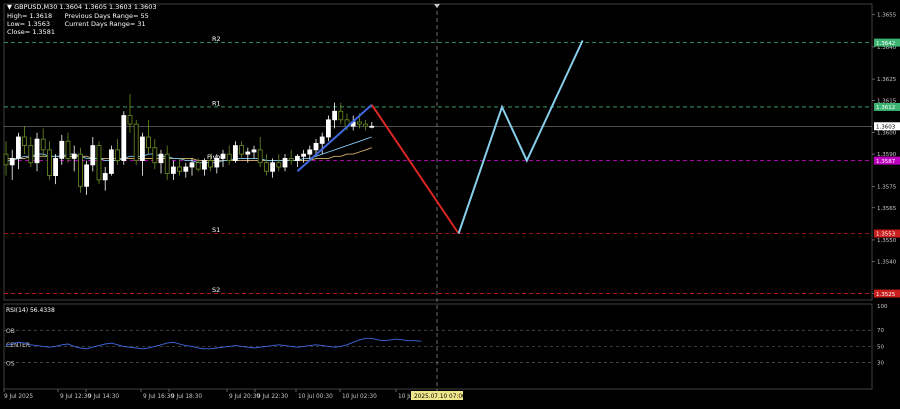 Image resolution: width=900 pixels, height=409 pixels. I want to click on level-tag-text-r2: 1.3642, so click(885, 44).